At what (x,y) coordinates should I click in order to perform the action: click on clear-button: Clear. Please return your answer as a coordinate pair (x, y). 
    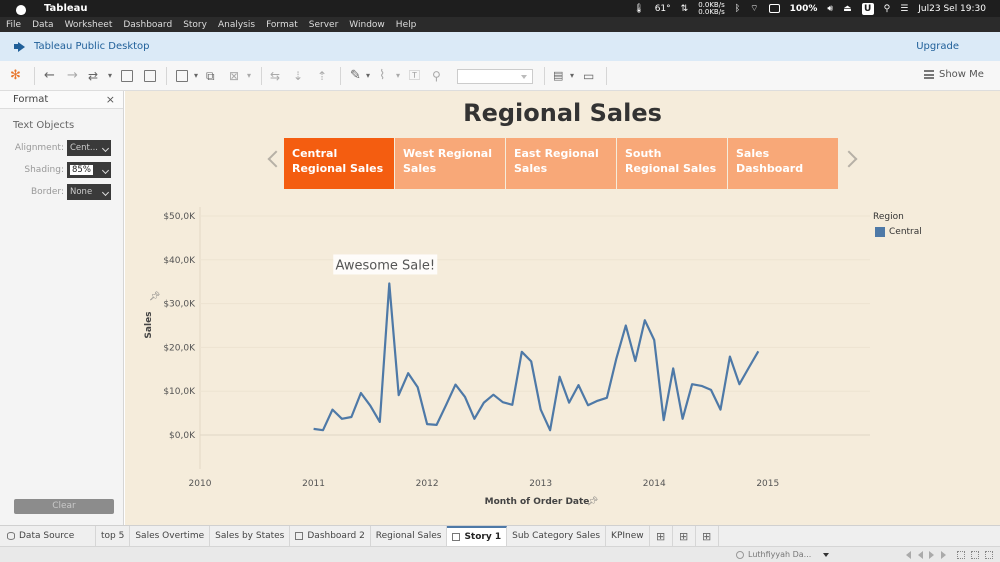
    Looking at the image, I should click on (64, 506).